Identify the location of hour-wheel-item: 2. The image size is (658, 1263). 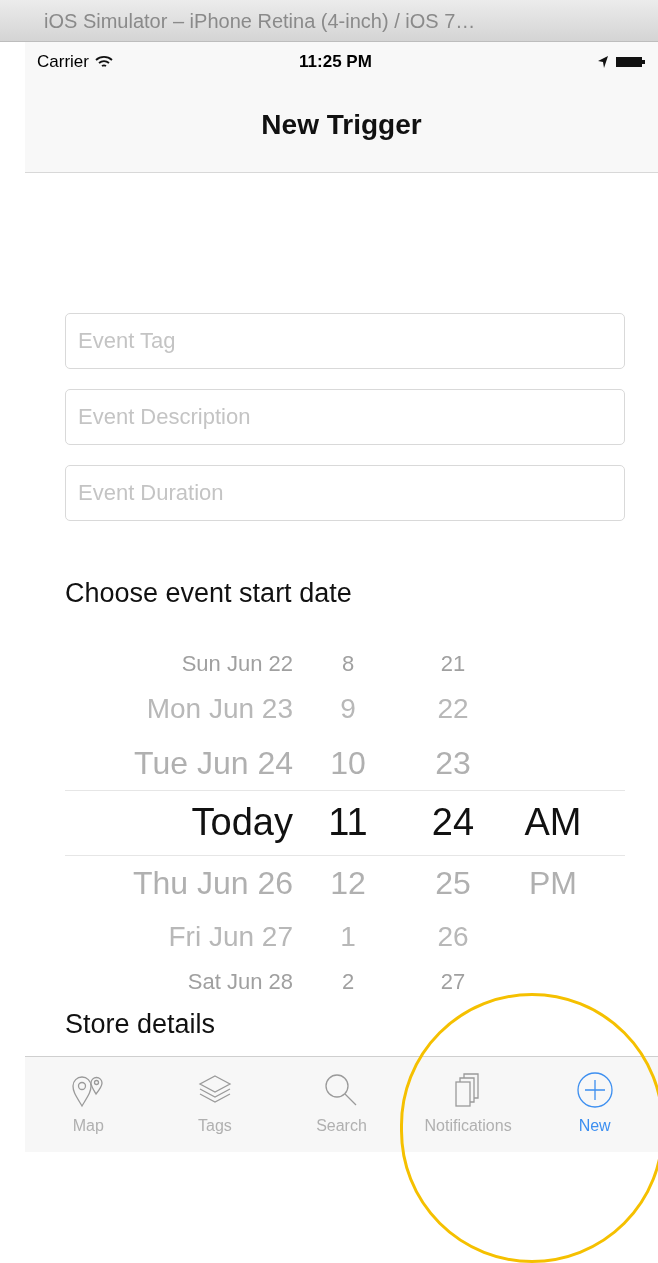
(348, 982).